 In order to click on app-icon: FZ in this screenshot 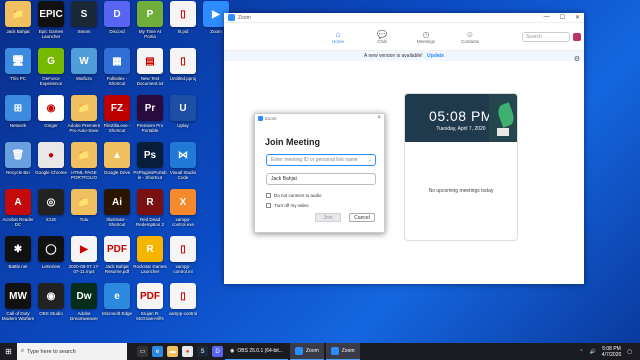, I will do `click(117, 108)`.